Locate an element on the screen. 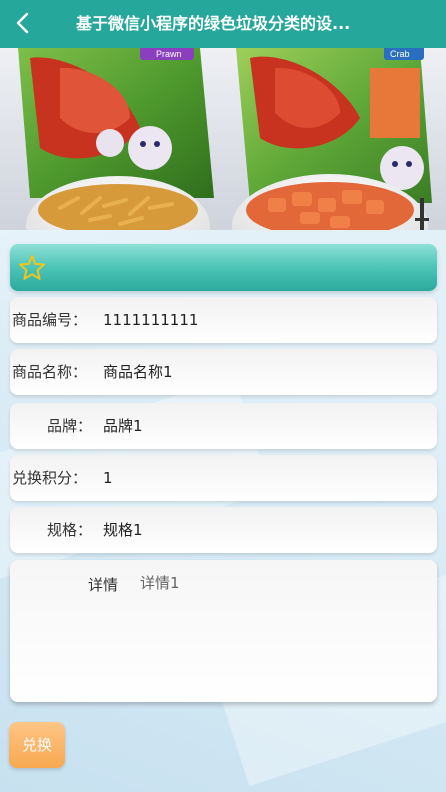 Image resolution: width=446 pixels, height=792 pixels. product-name-label: 商品名称： is located at coordinates (50, 372).